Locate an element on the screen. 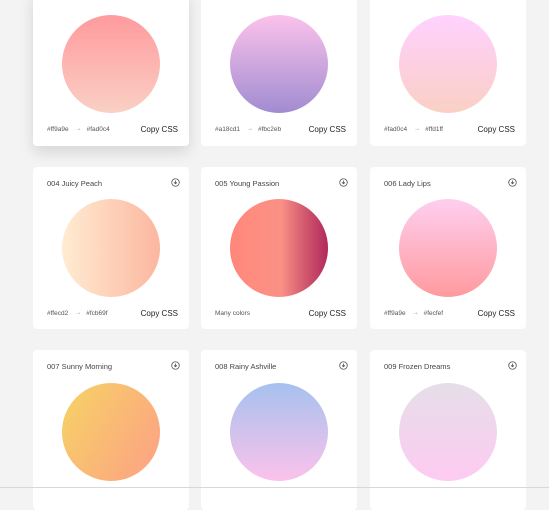  many-colors-label: Many colors is located at coordinates (233, 313).